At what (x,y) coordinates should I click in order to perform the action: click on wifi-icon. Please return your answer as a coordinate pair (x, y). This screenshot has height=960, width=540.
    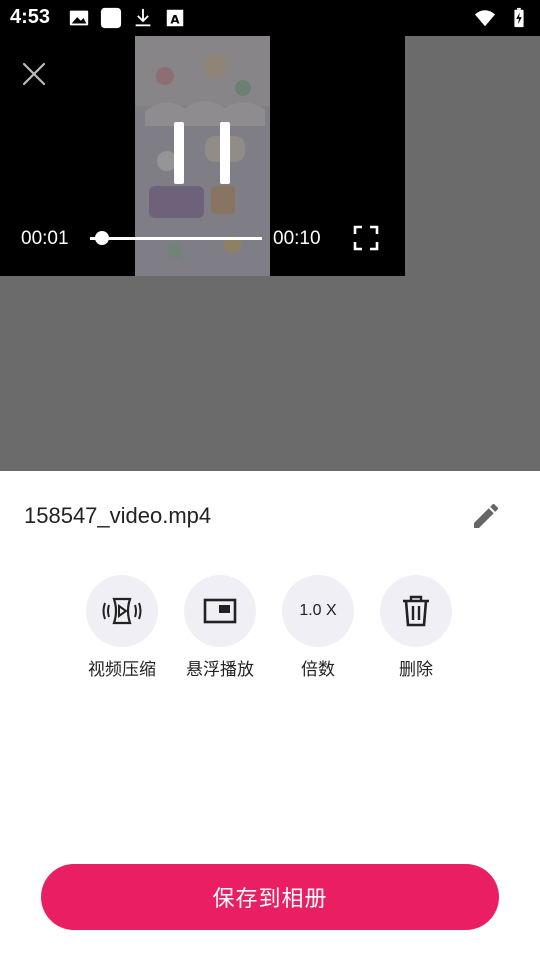
    Looking at the image, I should click on (485, 18).